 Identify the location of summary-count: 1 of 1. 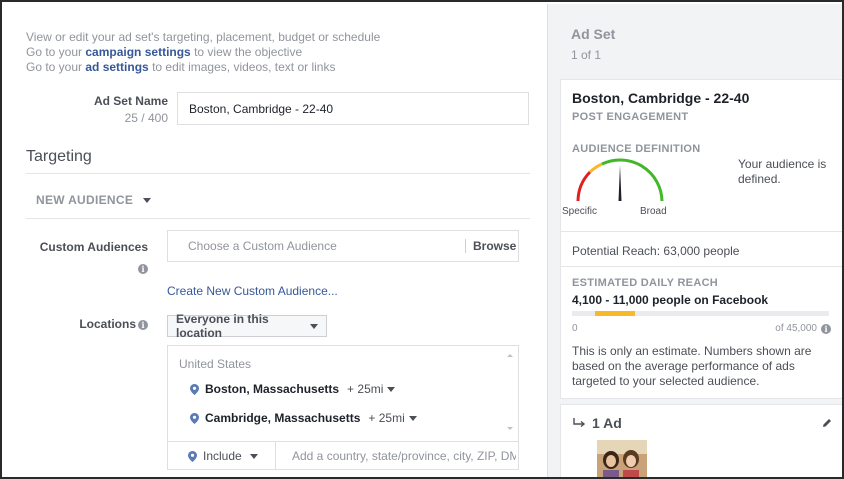
(586, 55).